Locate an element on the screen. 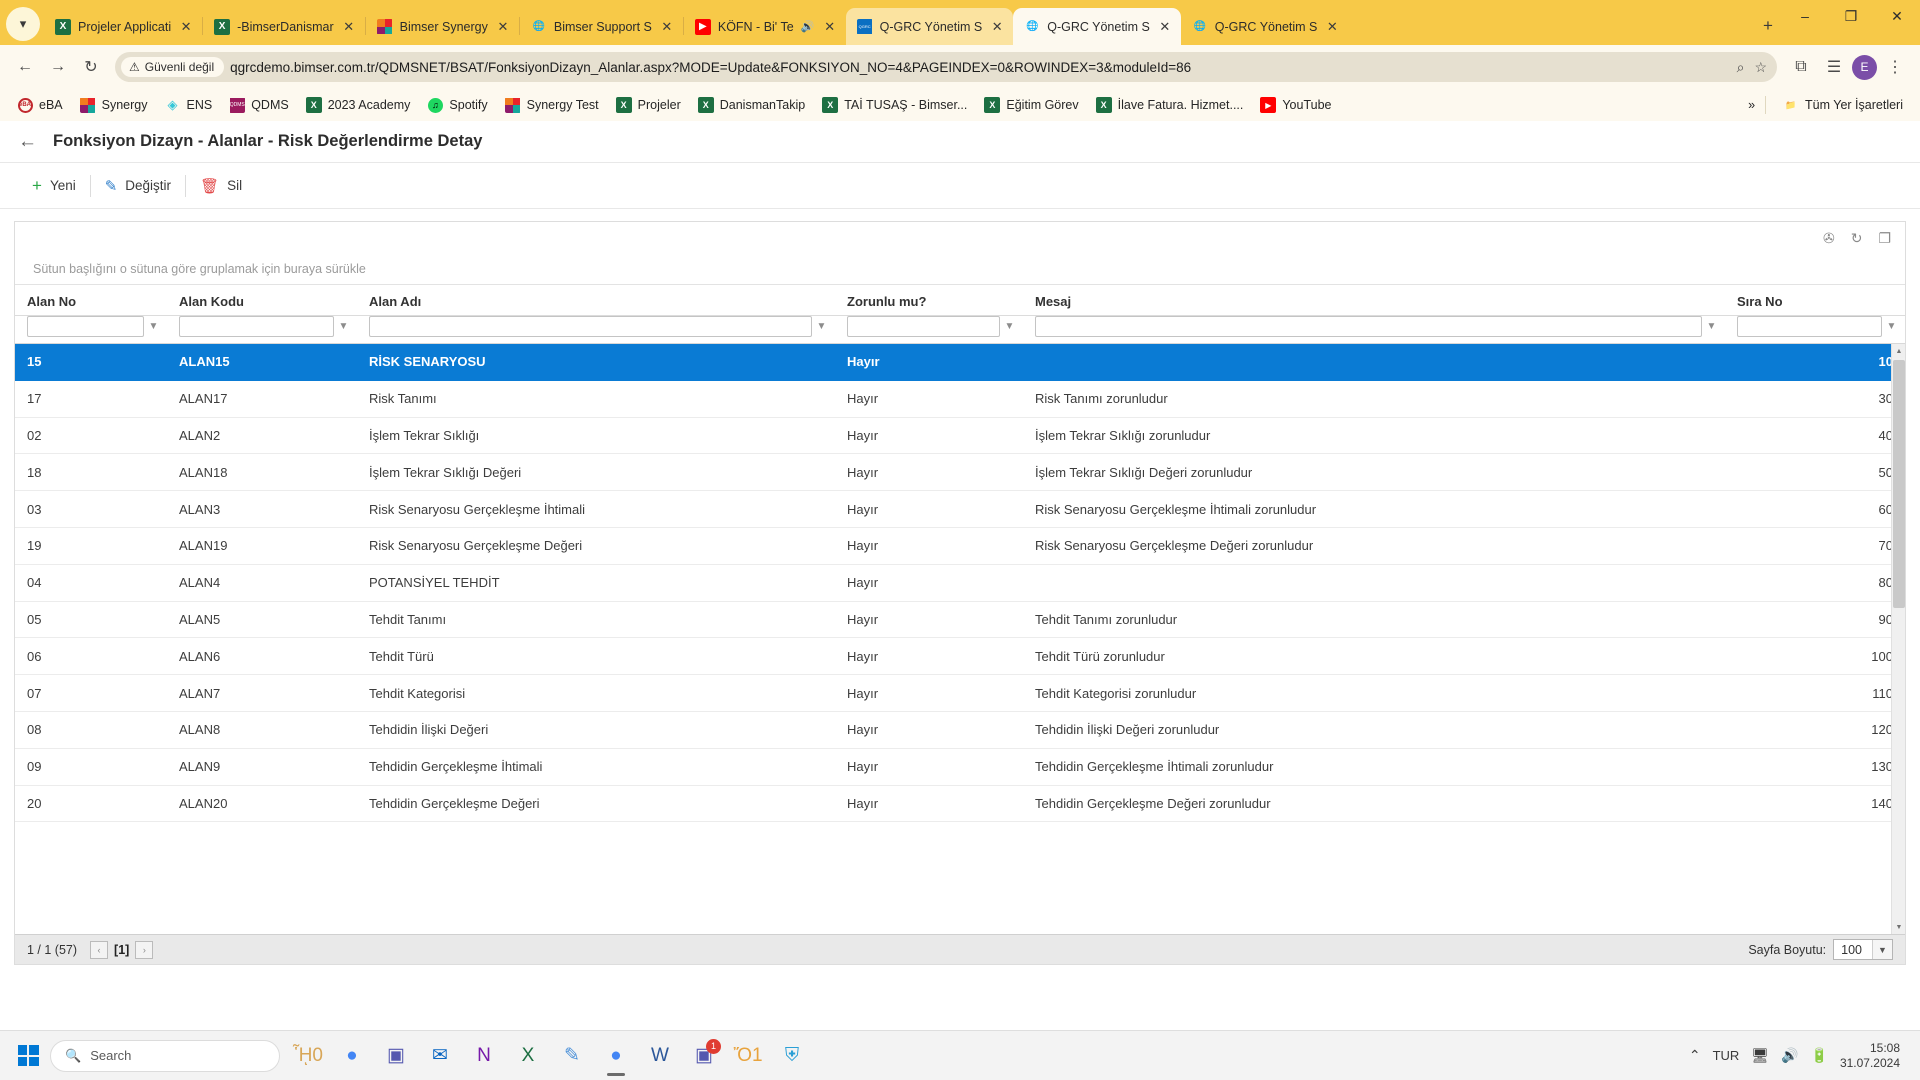  chrome-icon: ● is located at coordinates (352, 1056).